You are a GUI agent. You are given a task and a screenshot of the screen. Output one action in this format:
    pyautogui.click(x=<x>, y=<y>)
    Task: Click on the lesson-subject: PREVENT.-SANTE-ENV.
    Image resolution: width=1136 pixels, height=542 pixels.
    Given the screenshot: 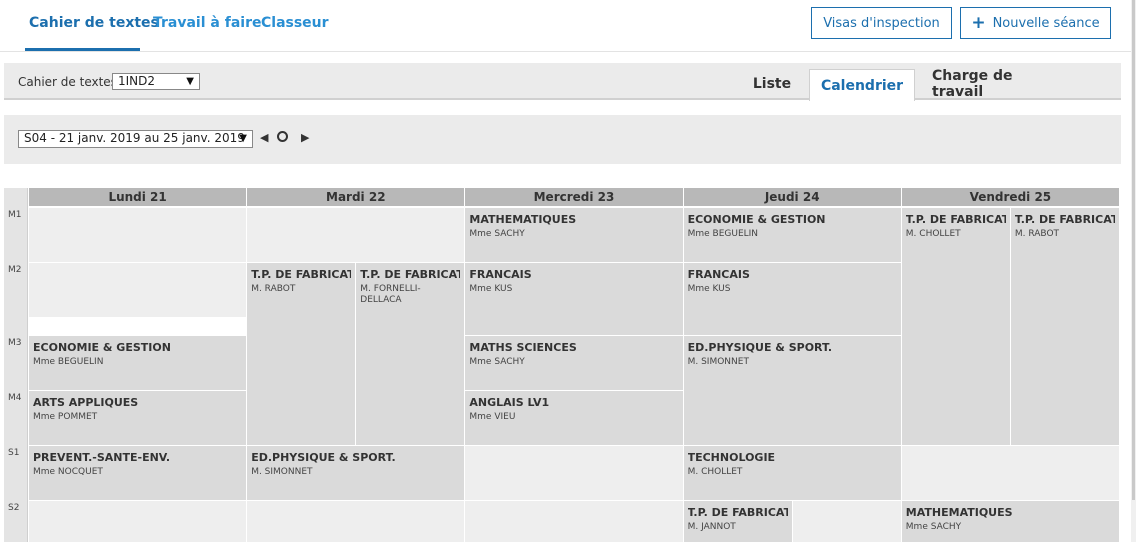 What is the action you would take?
    pyautogui.click(x=102, y=457)
    